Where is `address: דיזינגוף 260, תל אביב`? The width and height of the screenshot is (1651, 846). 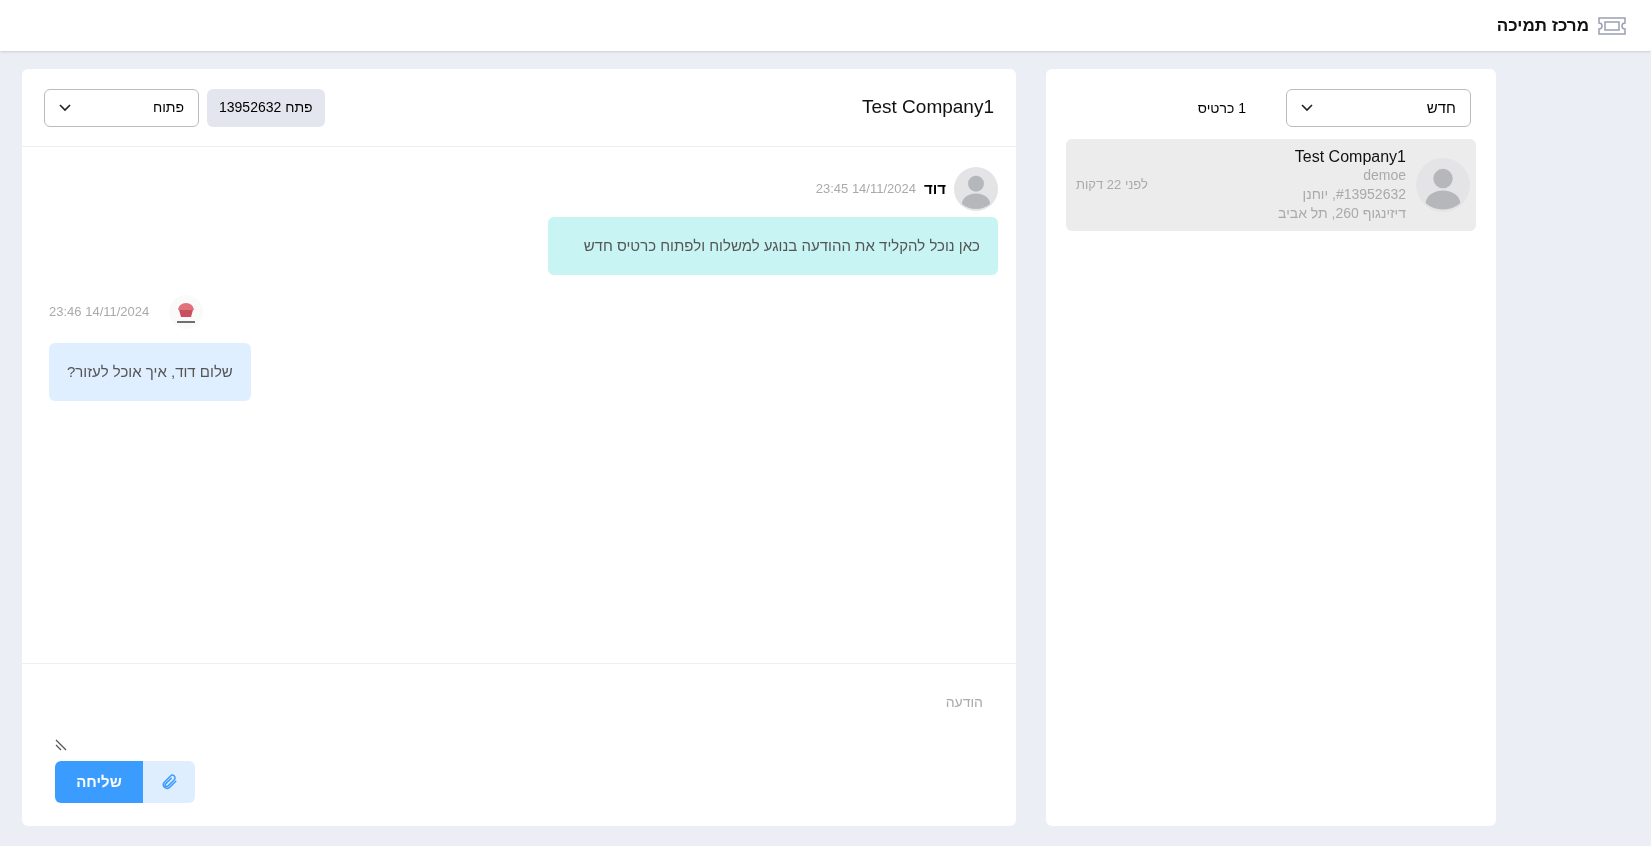
address: דיזינגוף 260, תל אביב is located at coordinates (1341, 213).